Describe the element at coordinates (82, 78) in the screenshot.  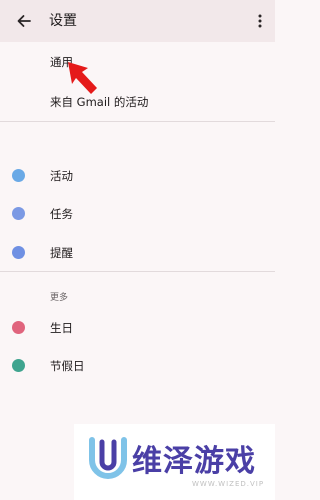
I see `annotation-arrow-icon` at that location.